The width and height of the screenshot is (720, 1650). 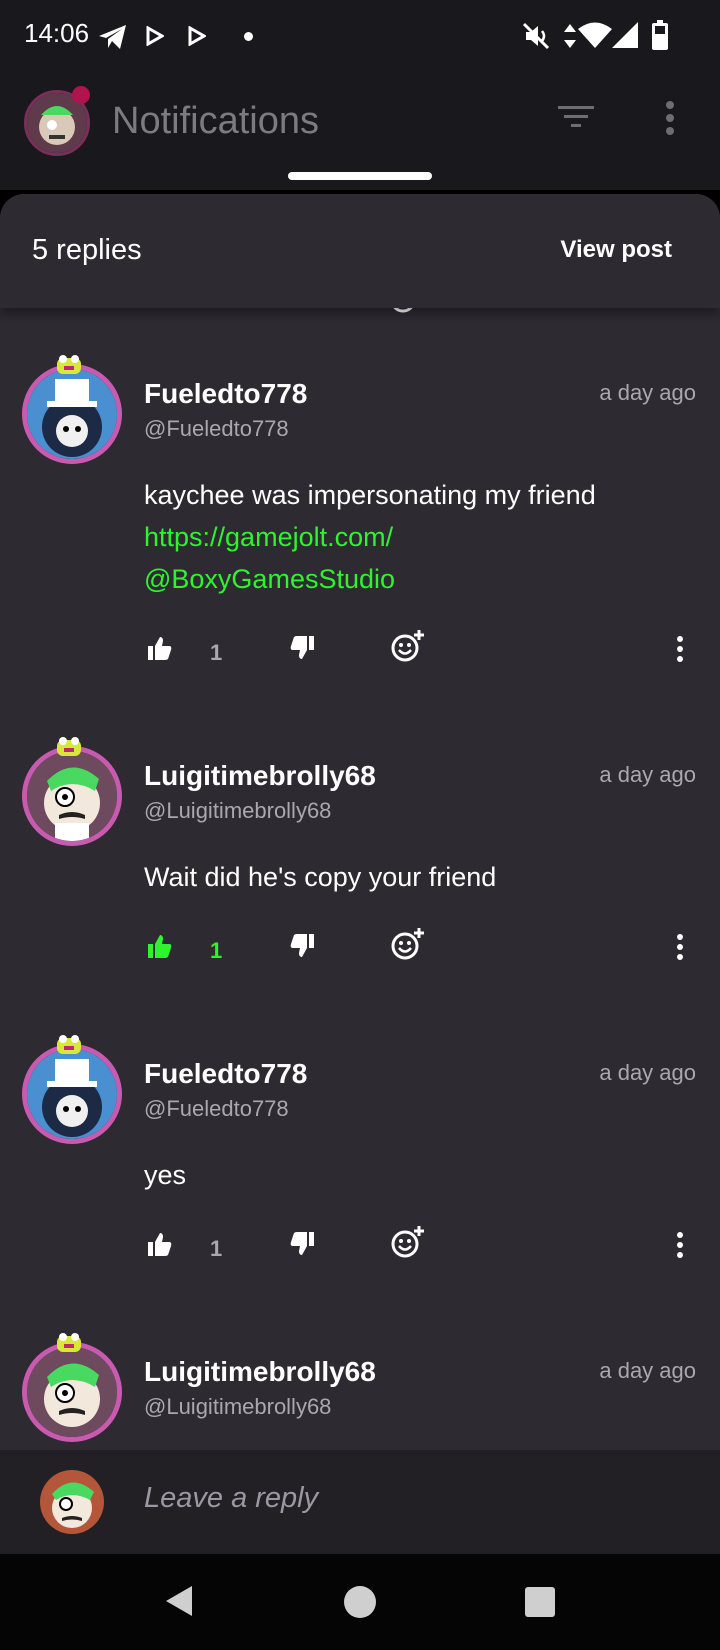 I want to click on system-nav-bar, so click(x=360, y=1602).